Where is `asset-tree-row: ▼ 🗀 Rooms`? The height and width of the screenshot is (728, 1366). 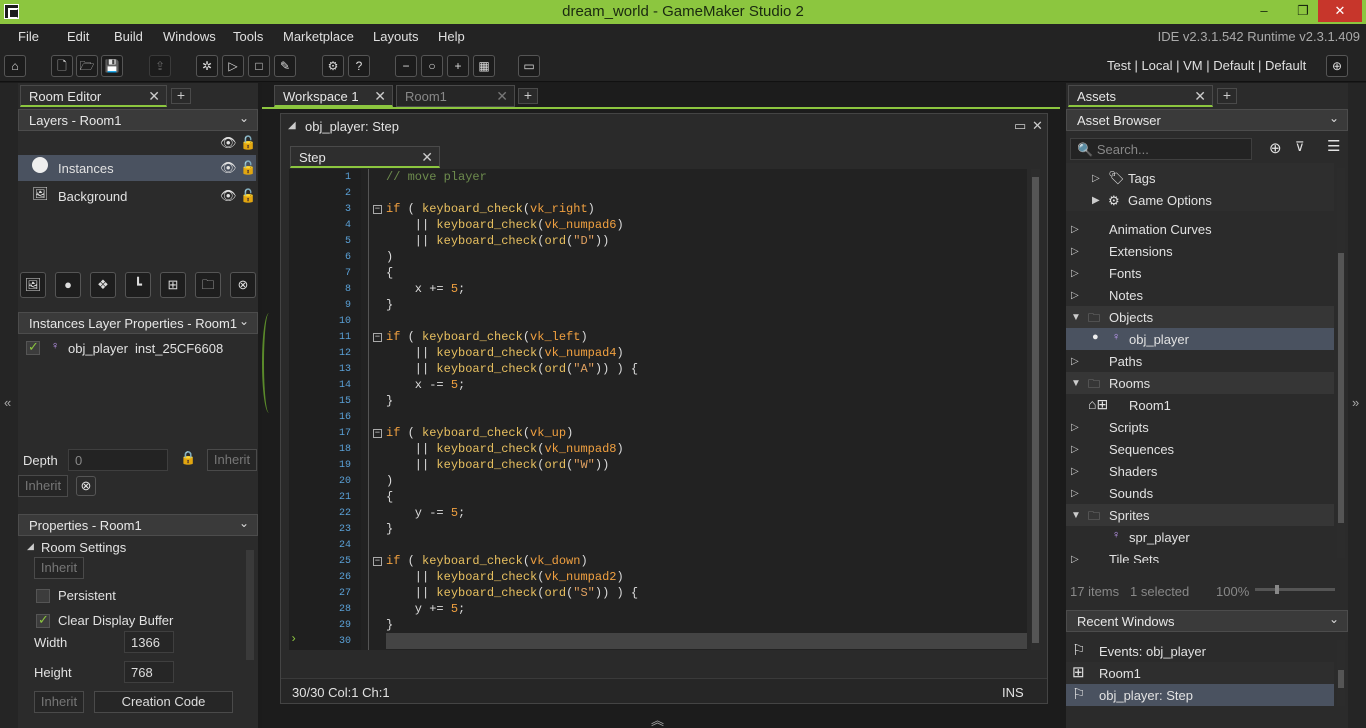 asset-tree-row: ▼ 🗀 Rooms is located at coordinates (1200, 383).